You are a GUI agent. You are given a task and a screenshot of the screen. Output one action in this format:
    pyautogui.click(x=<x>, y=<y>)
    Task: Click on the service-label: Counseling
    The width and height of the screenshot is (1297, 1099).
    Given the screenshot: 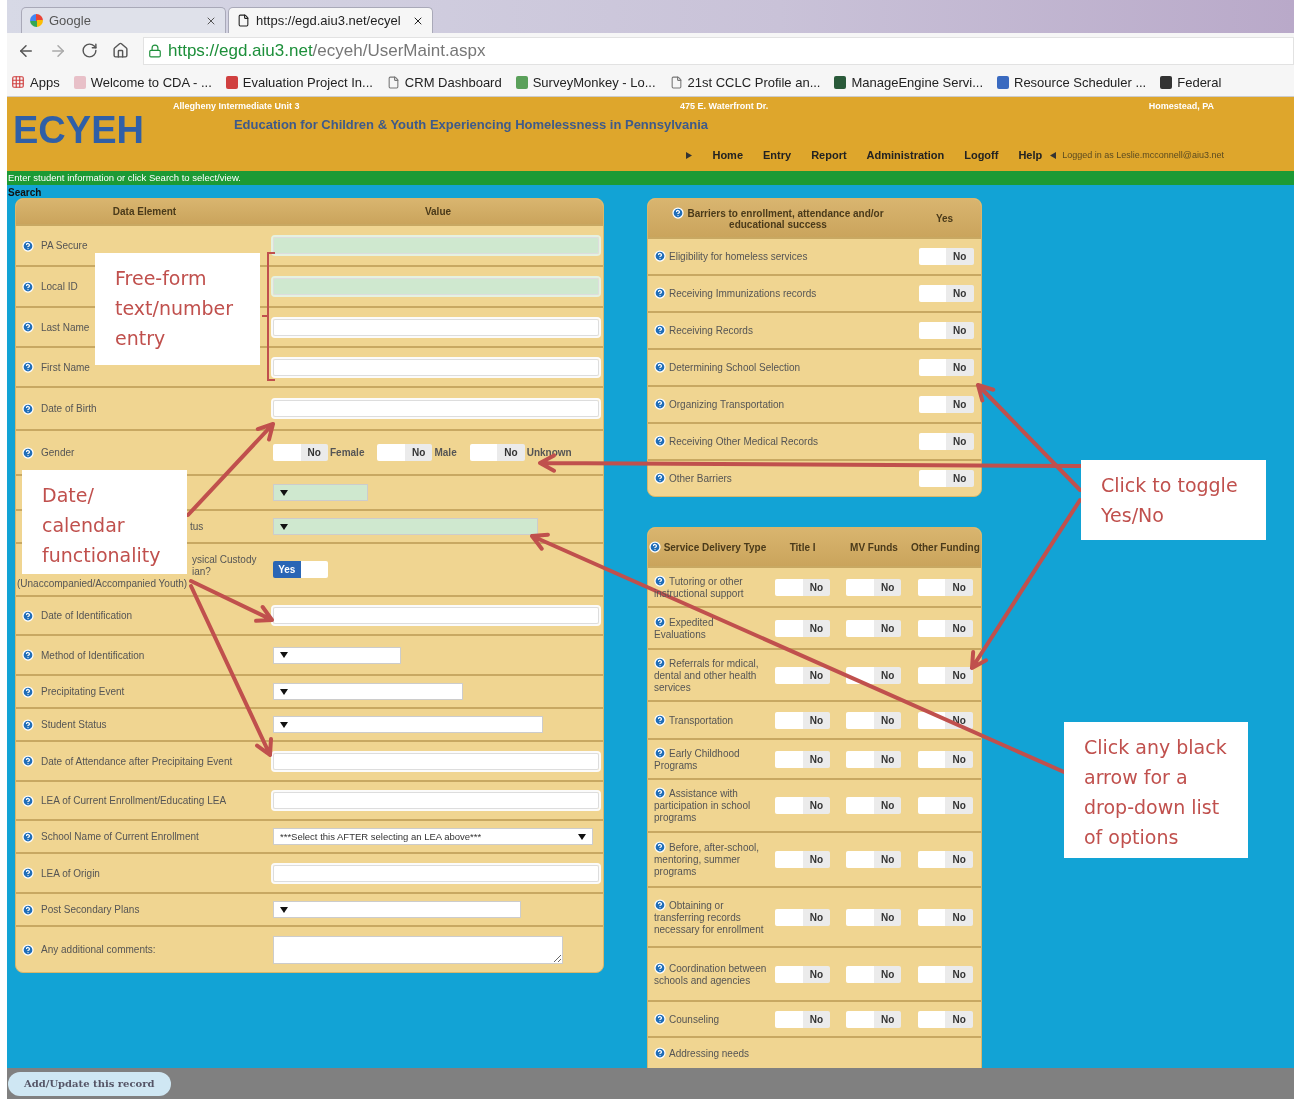 What is the action you would take?
    pyautogui.click(x=687, y=1019)
    